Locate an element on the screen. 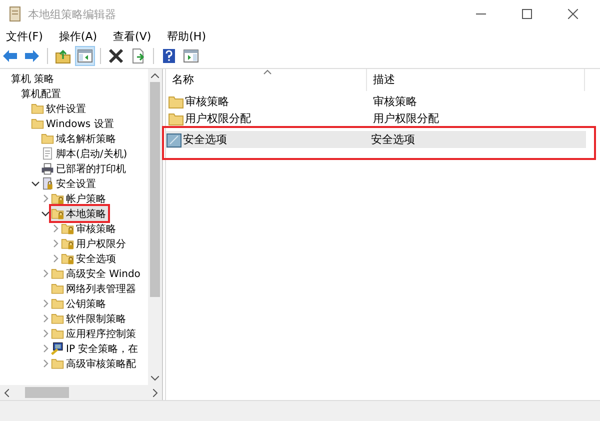 Image resolution: width=600 pixels, height=421 pixels. scroll-up-icon is located at coordinates (155, 75).